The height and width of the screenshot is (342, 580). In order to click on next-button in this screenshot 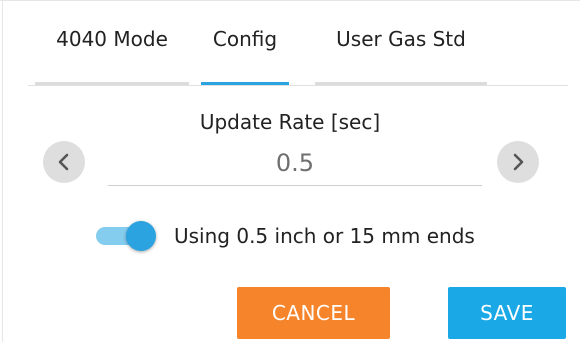, I will do `click(518, 162)`.